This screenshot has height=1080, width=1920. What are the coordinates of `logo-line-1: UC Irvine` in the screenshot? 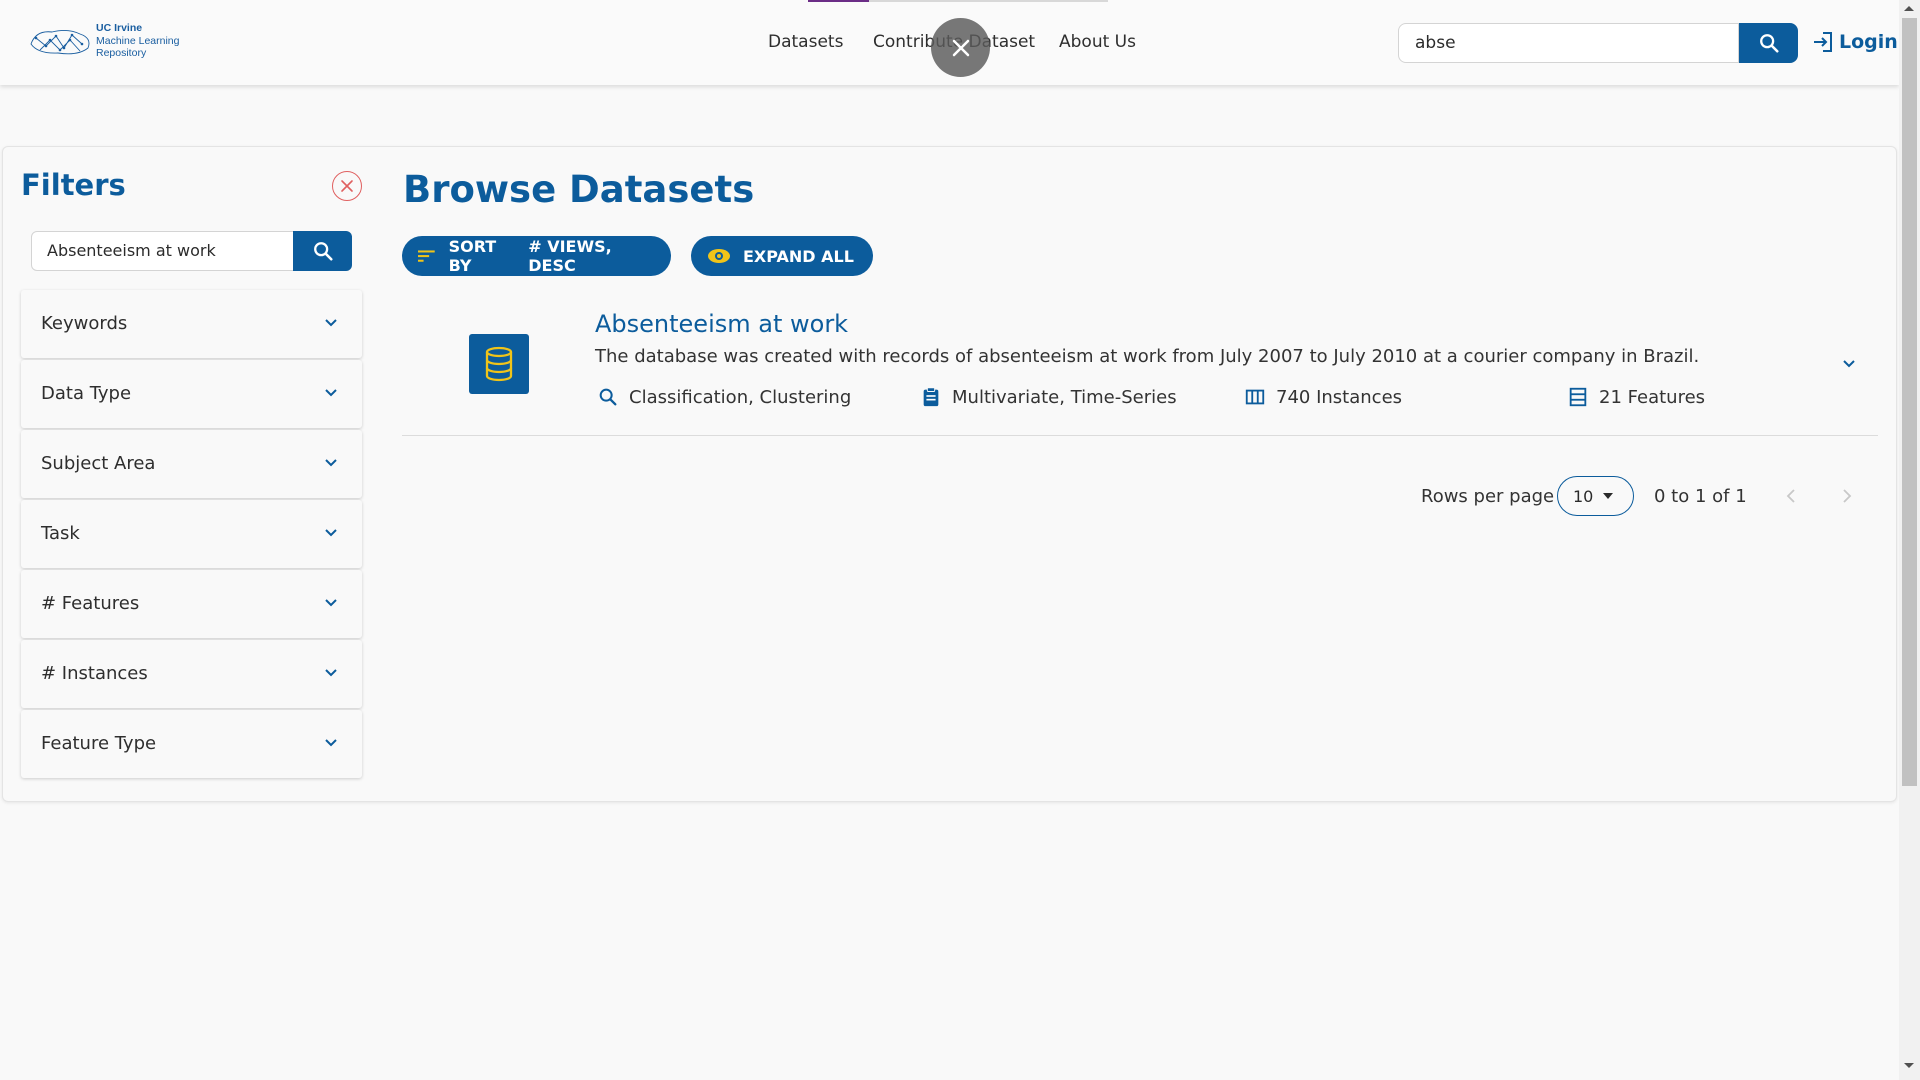 It's located at (119, 28).